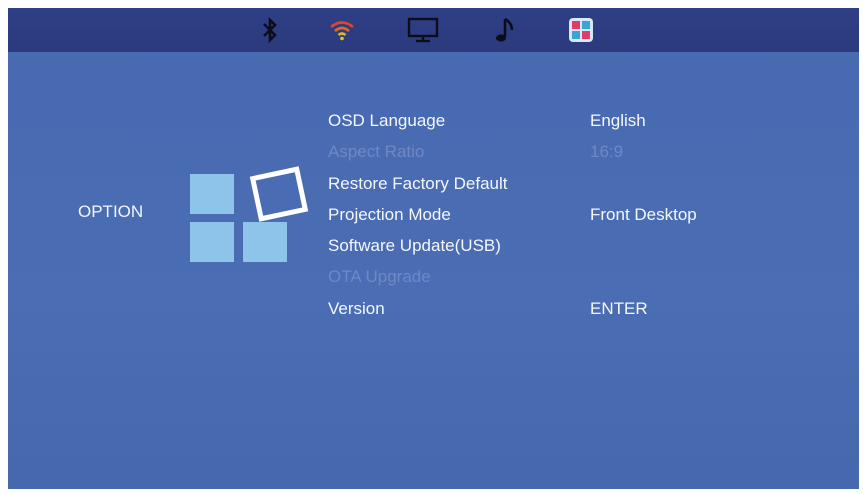 This screenshot has height=494, width=867. I want to click on menu-value-aspect-ratio: 16:9, so click(607, 151).